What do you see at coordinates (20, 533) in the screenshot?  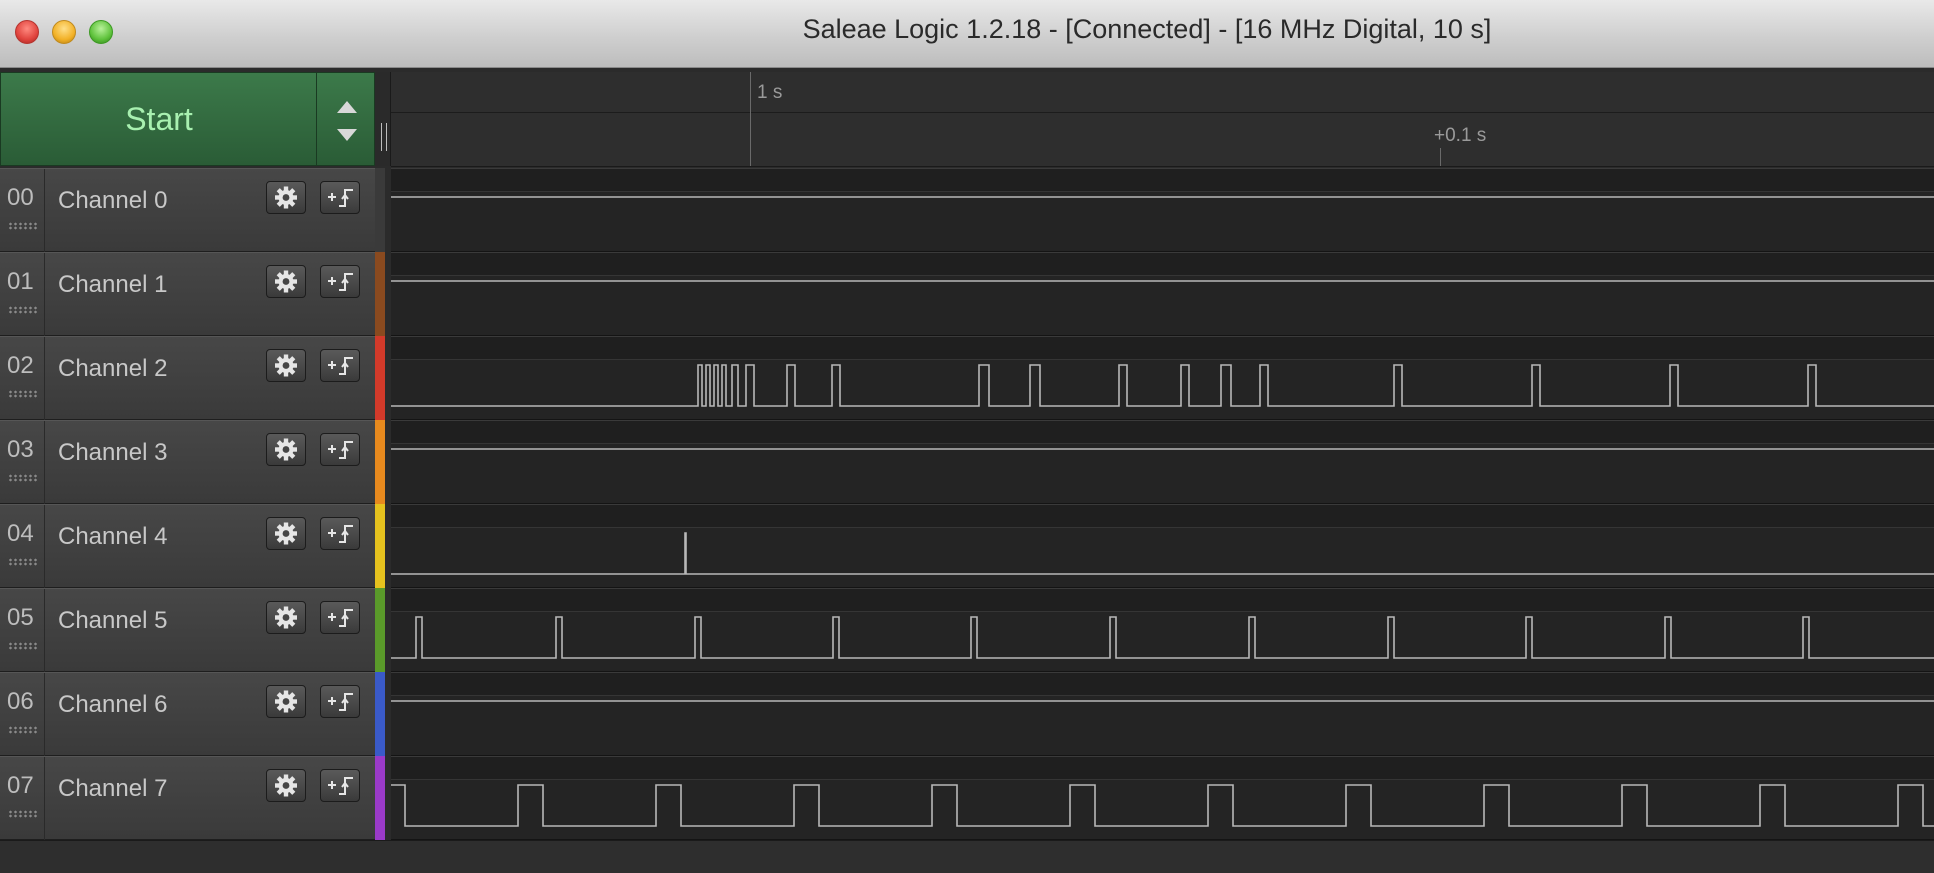 I see `channel-index: 04` at bounding box center [20, 533].